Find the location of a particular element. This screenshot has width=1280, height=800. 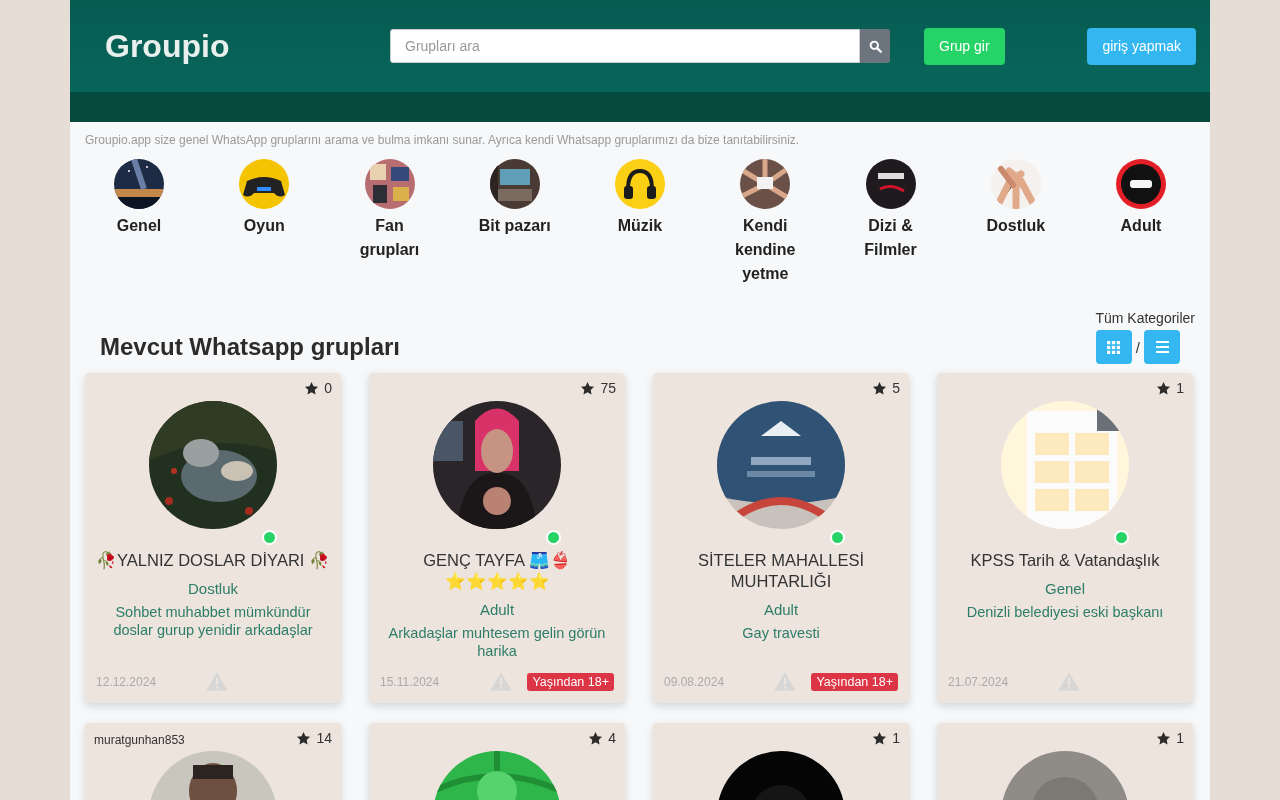

category-link: Oyun is located at coordinates (264, 226).